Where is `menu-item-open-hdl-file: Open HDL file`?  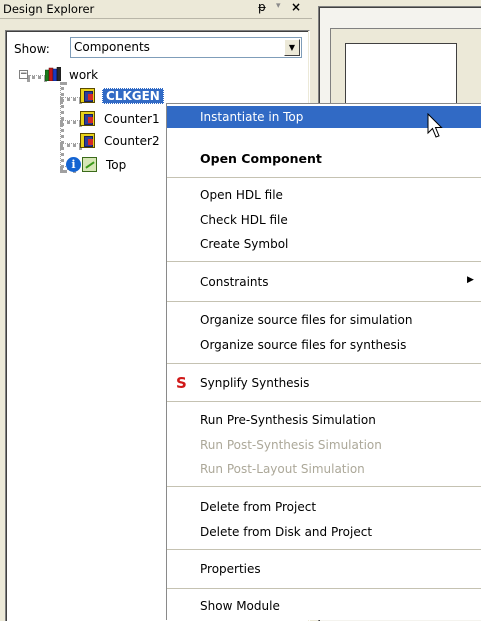 menu-item-open-hdl-file: Open HDL file is located at coordinates (324, 195).